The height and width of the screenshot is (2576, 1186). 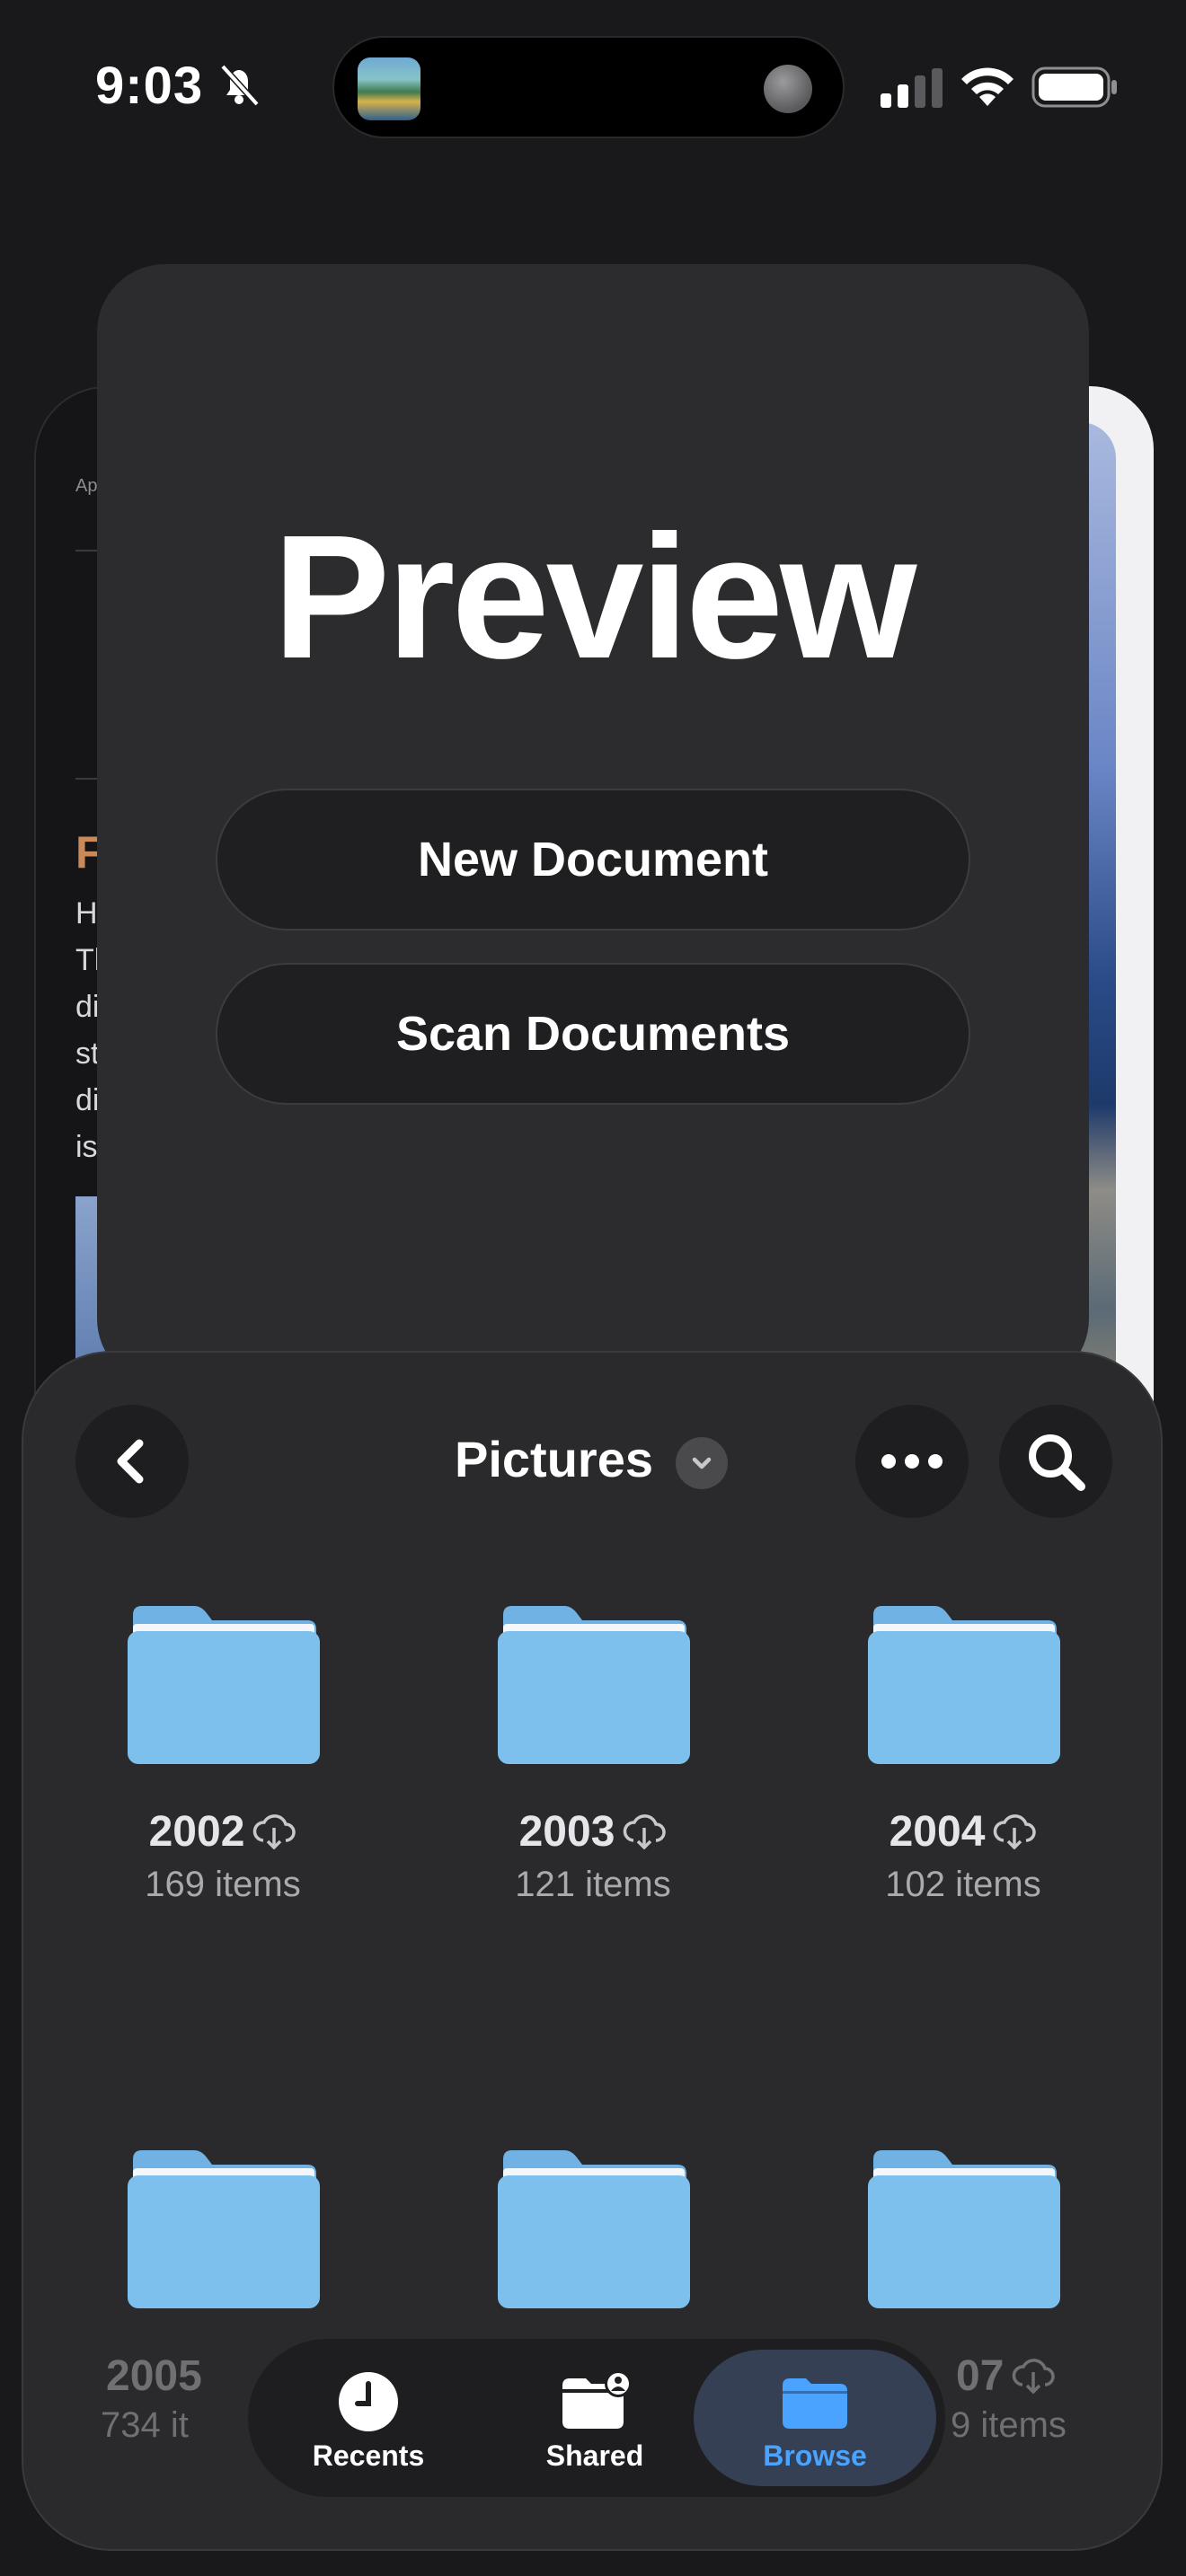 I want to click on tab-recents: Recents, so click(x=368, y=2418).